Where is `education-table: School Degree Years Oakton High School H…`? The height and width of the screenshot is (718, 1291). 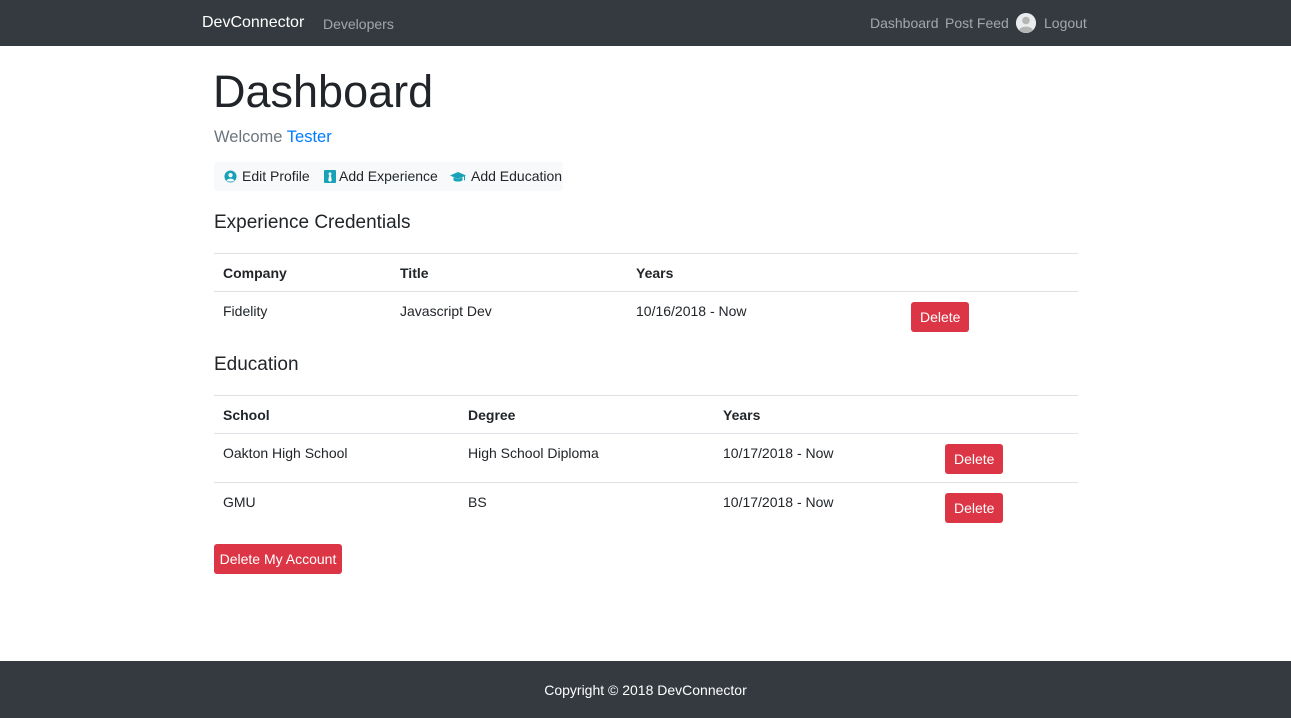 education-table: School Degree Years Oakton High School H… is located at coordinates (646, 463).